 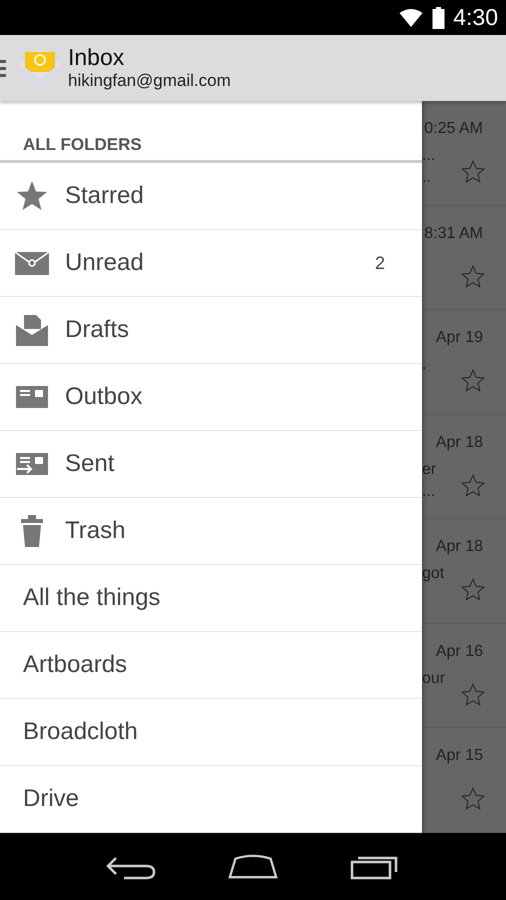 I want to click on open-envelope-icon, so click(x=32, y=330).